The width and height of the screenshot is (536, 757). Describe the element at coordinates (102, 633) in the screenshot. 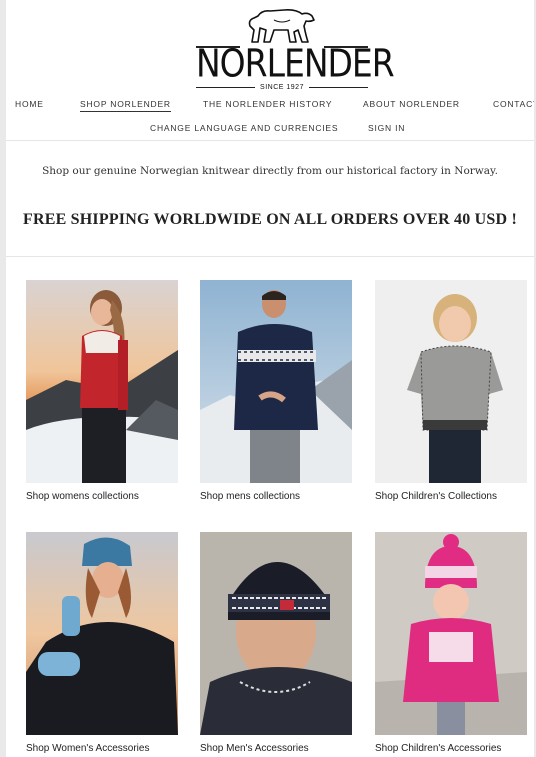

I see `womens-accessories-image` at that location.